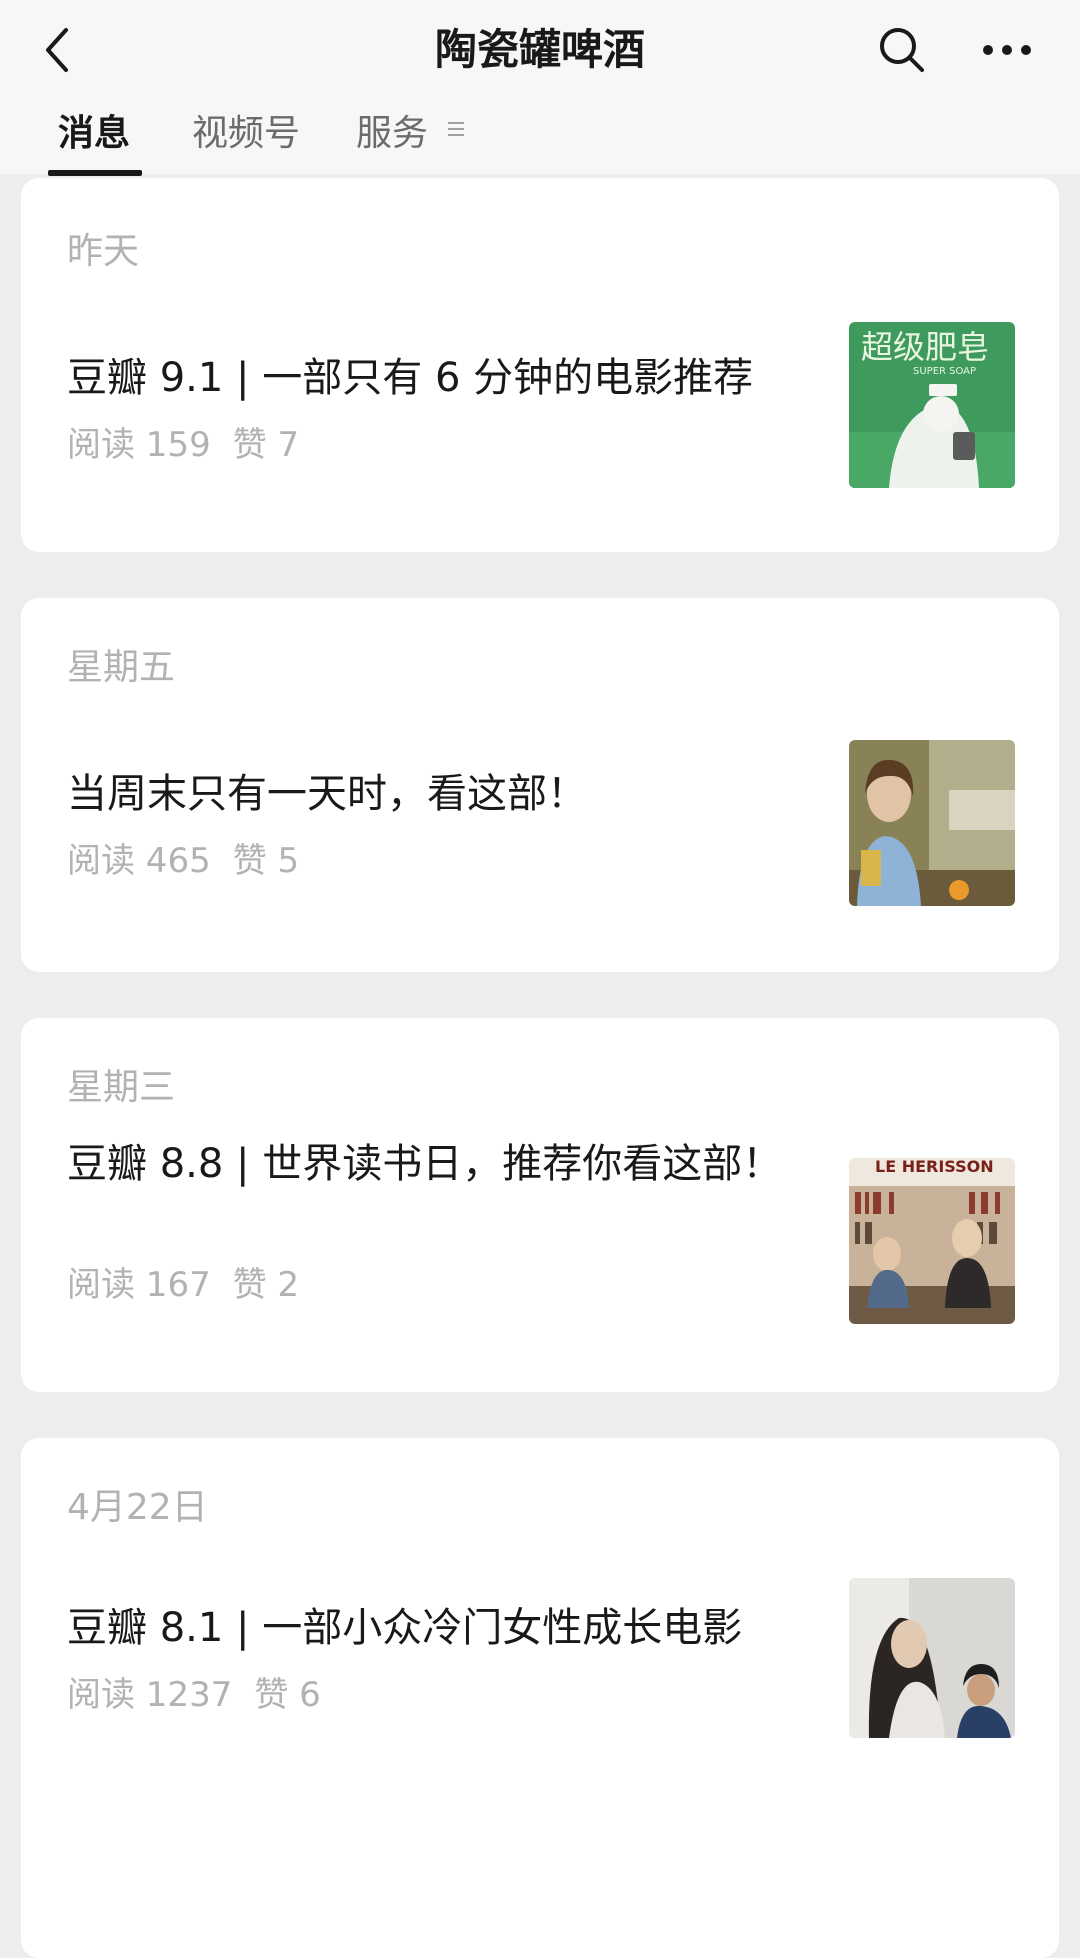 Image resolution: width=1080 pixels, height=1958 pixels. I want to click on like-count: 赞 5, so click(266, 861).